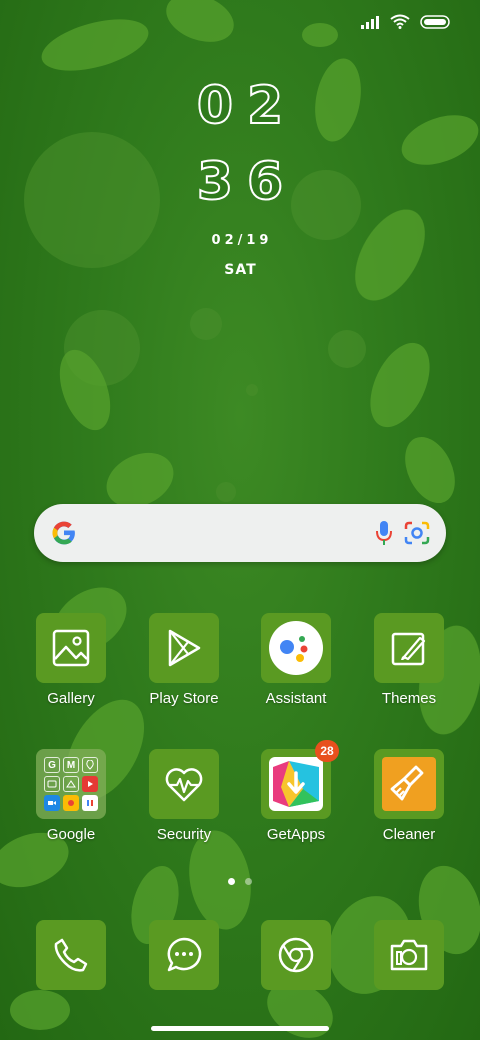  What do you see at coordinates (242, 240) in the screenshot?
I see `clock-date: 02/19` at bounding box center [242, 240].